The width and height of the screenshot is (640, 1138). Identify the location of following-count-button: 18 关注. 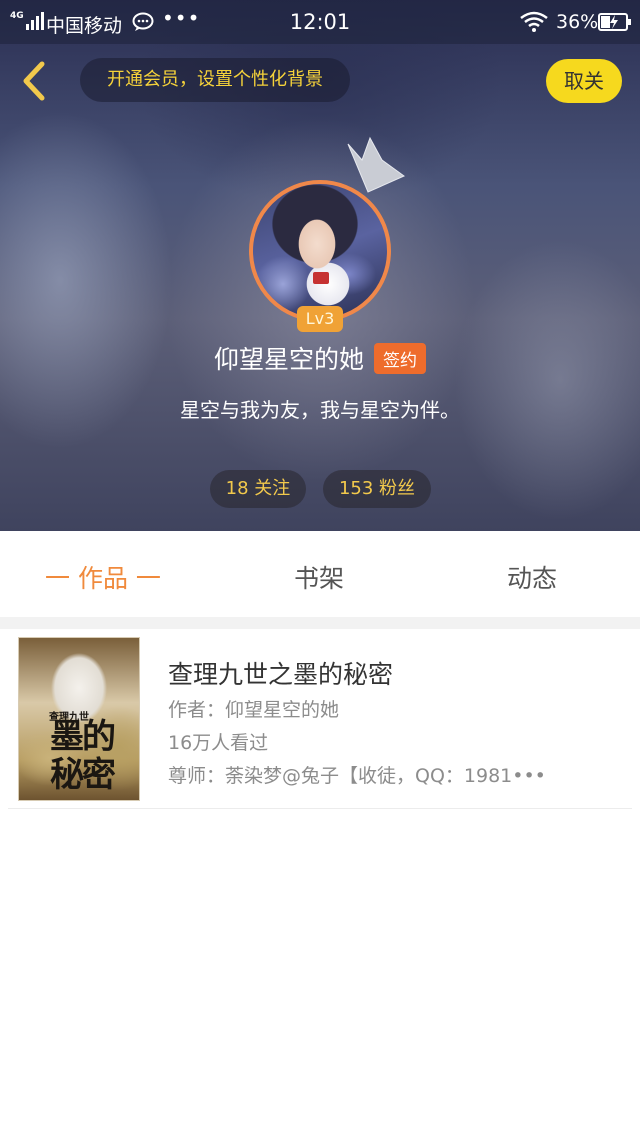
(258, 489).